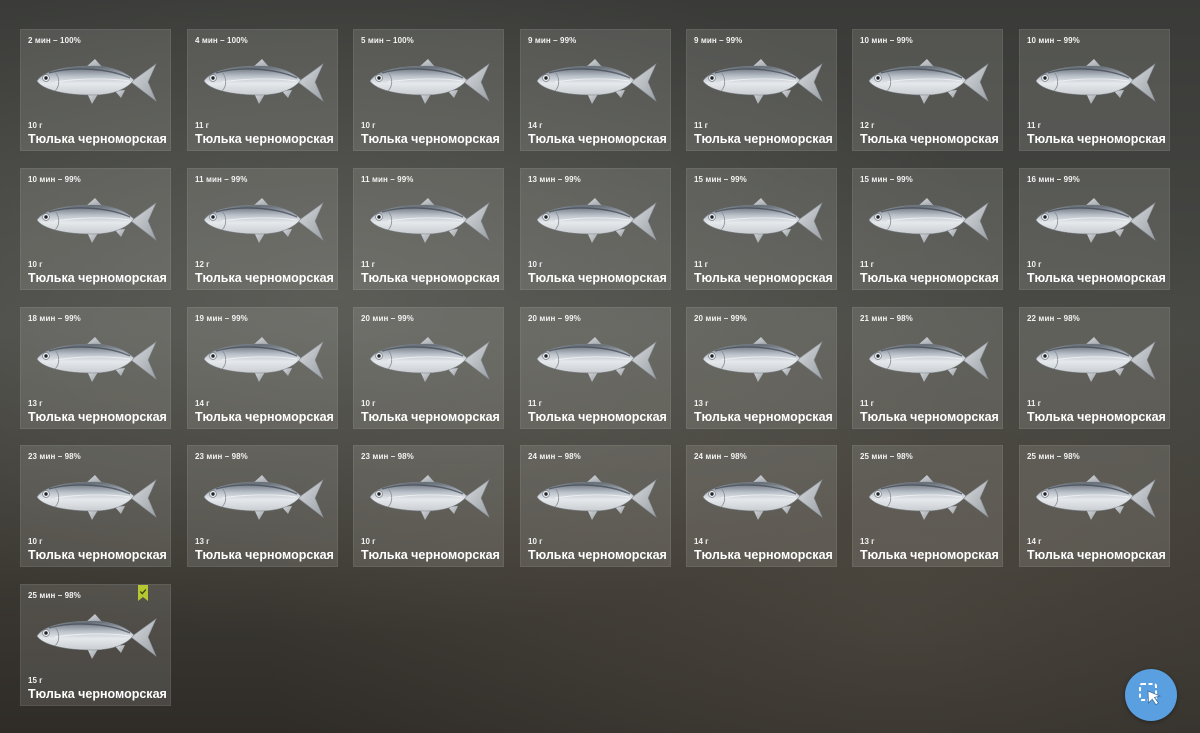  I want to click on catch-card: 25 мин – 98% 14 г Тюлька черноморская, so click(1094, 506).